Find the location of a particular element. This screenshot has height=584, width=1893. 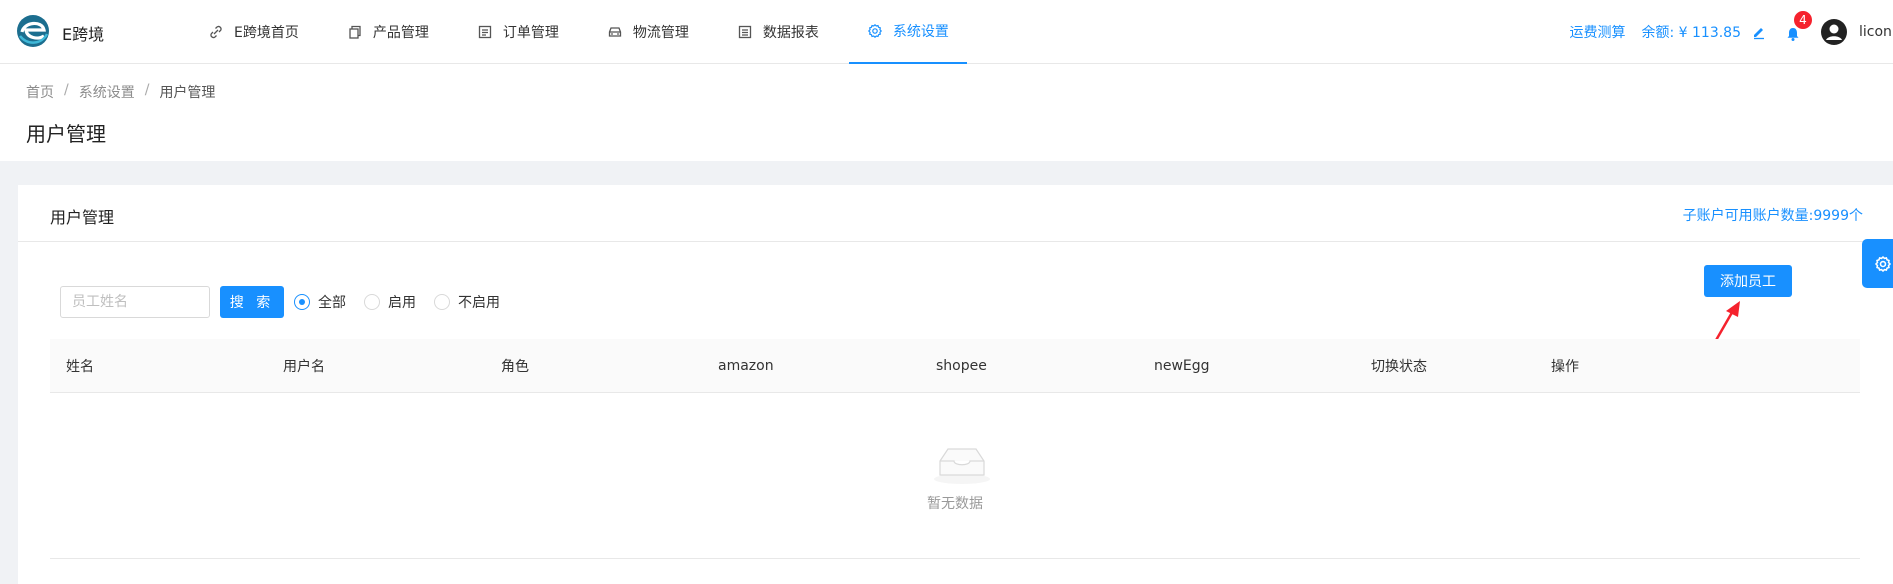

status-filter: 全部 启用 不启用 is located at coordinates (406, 302).